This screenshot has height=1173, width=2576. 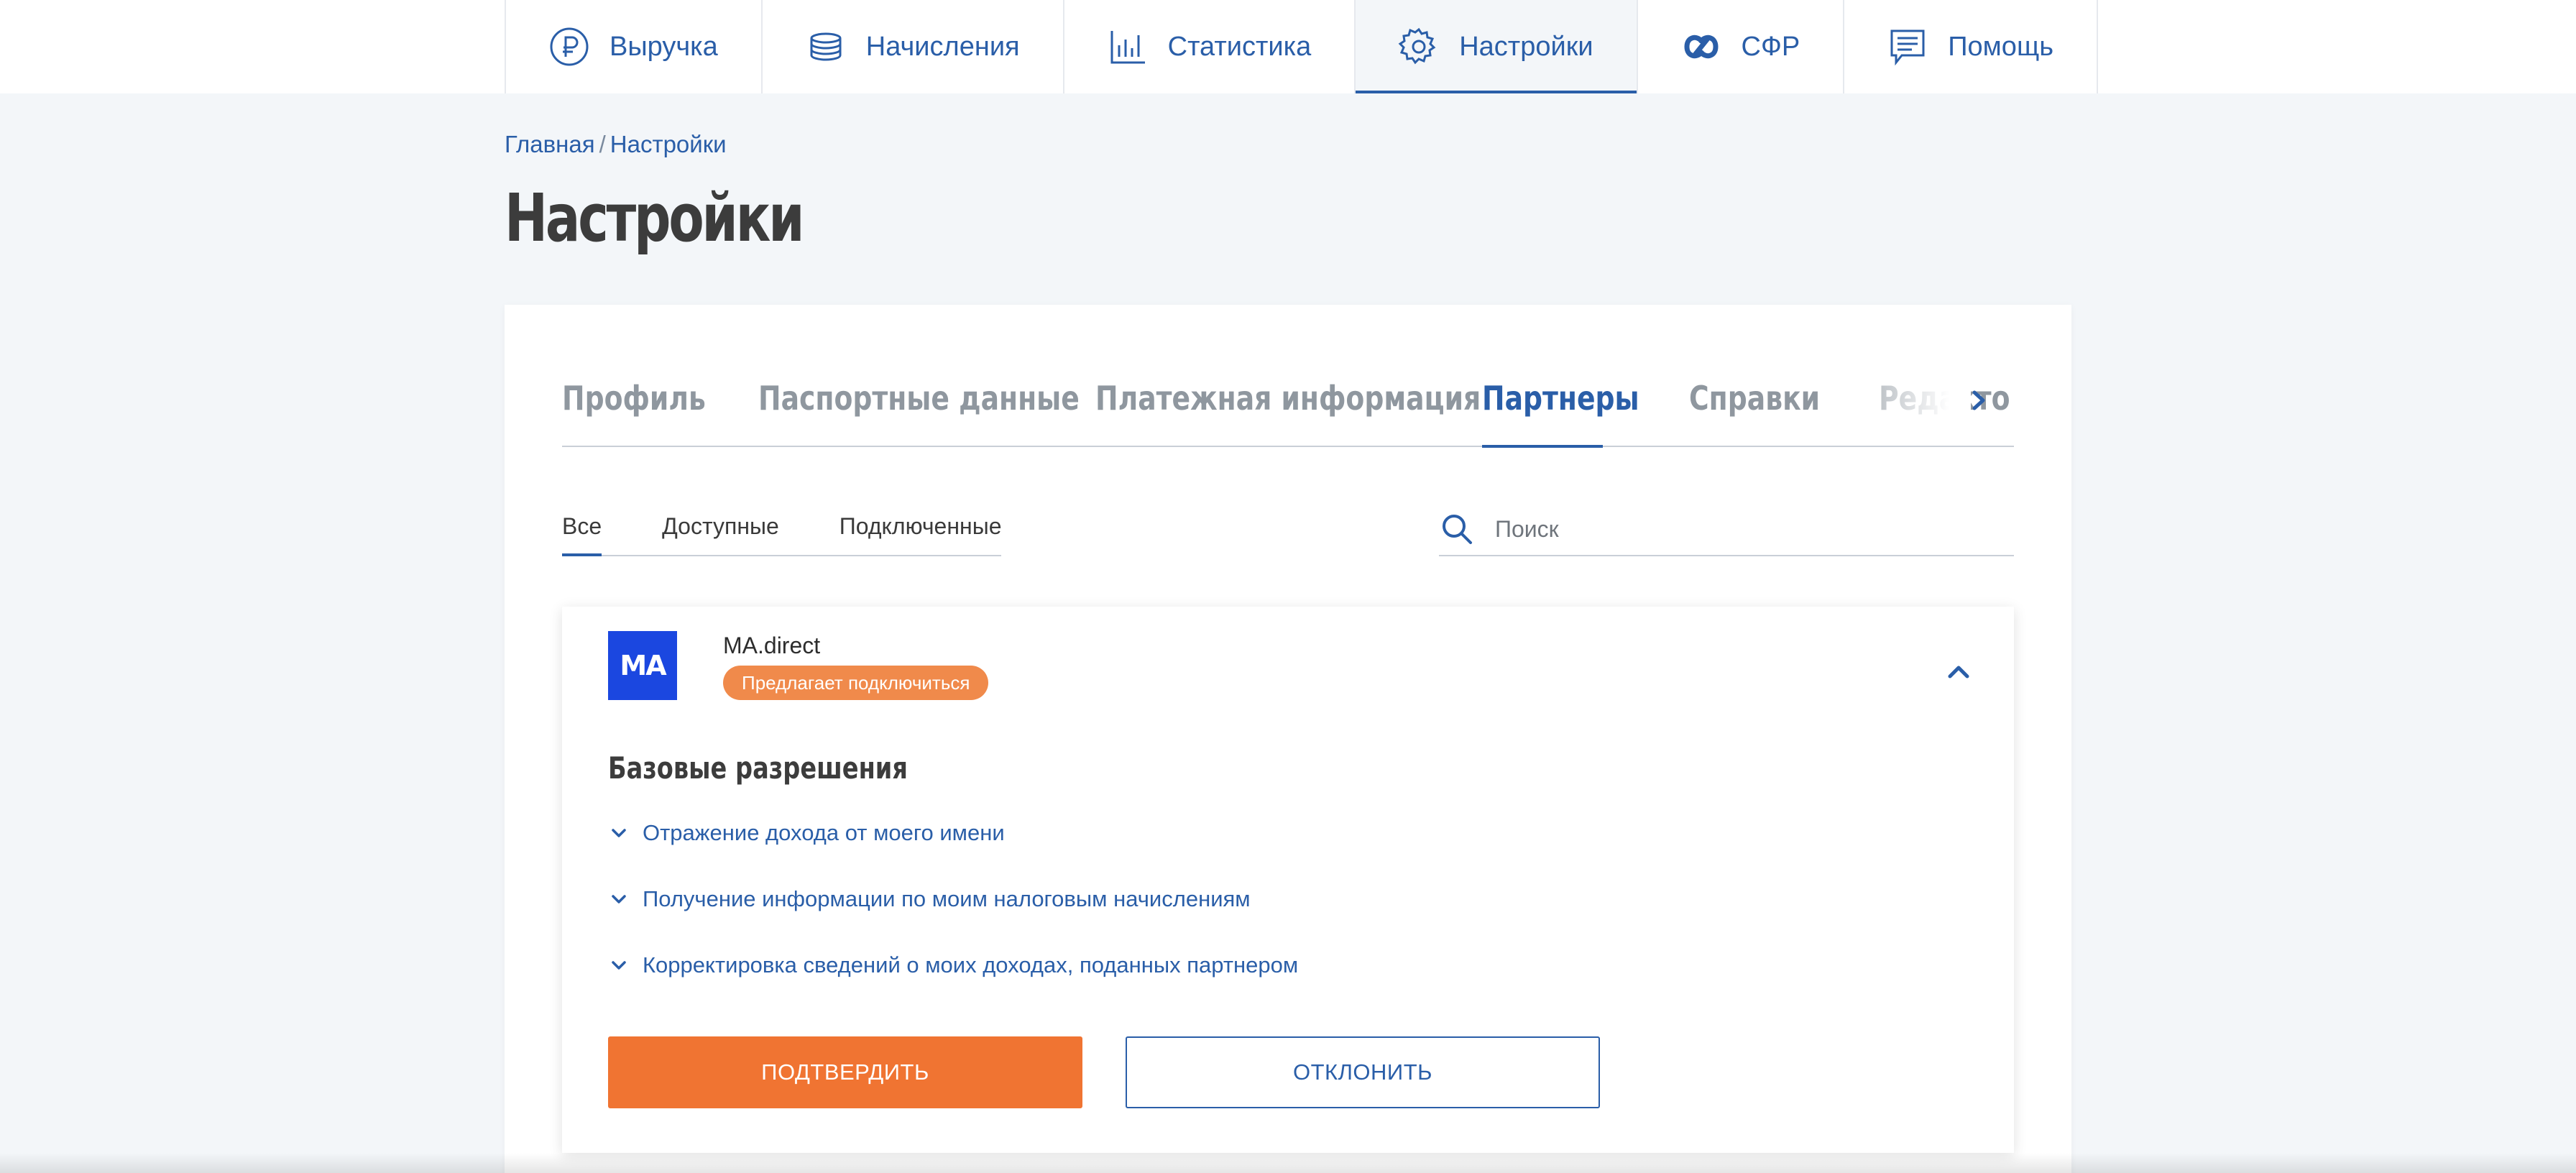 What do you see at coordinates (550, 144) in the screenshot?
I see `breadcrumb-home-link: Главная` at bounding box center [550, 144].